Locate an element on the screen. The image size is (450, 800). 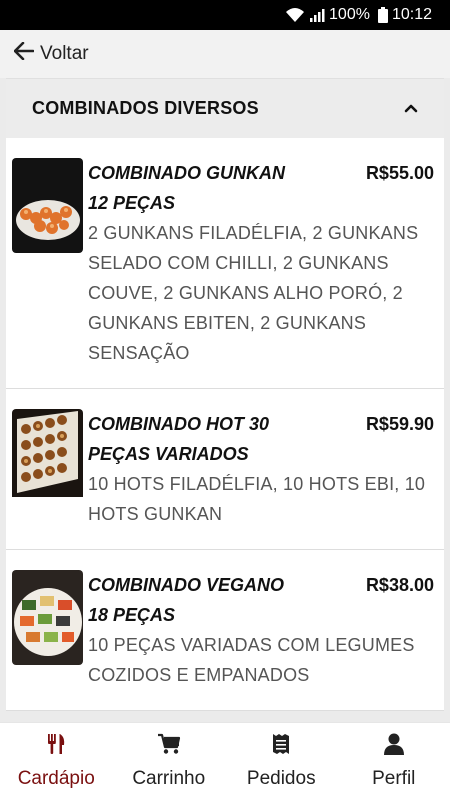
top-bar: Voltar is located at coordinates (225, 54).